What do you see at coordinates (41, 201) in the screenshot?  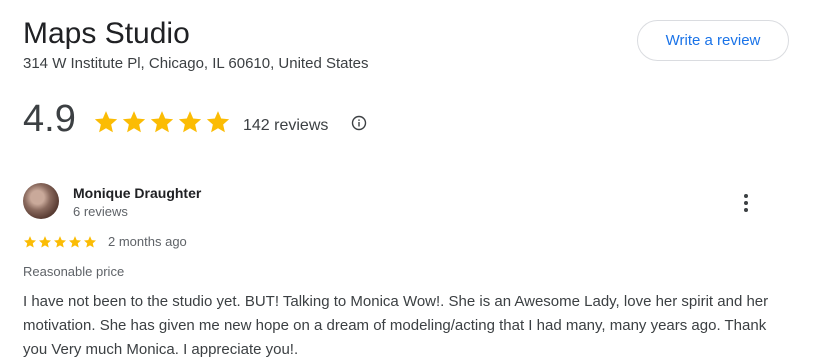 I see `reviewer-avatar` at bounding box center [41, 201].